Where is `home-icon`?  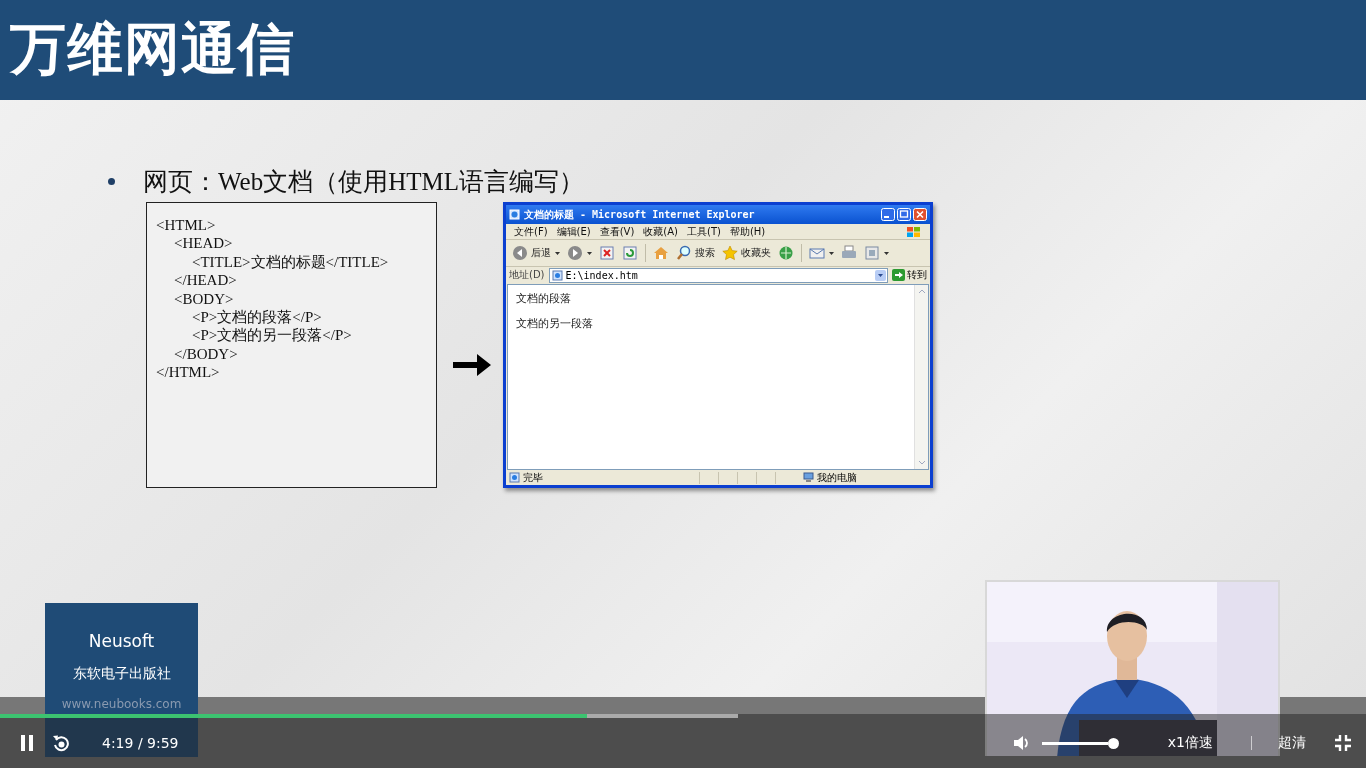 home-icon is located at coordinates (661, 253).